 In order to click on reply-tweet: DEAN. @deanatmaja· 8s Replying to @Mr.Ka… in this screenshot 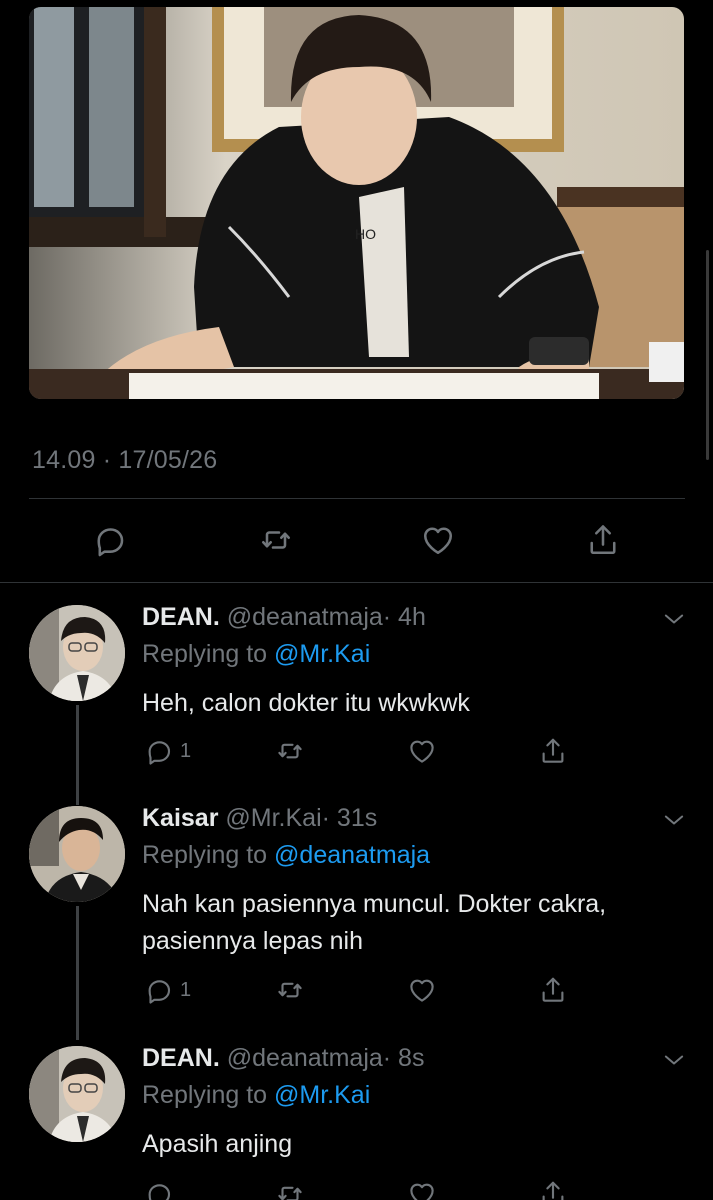, I will do `click(356, 1122)`.